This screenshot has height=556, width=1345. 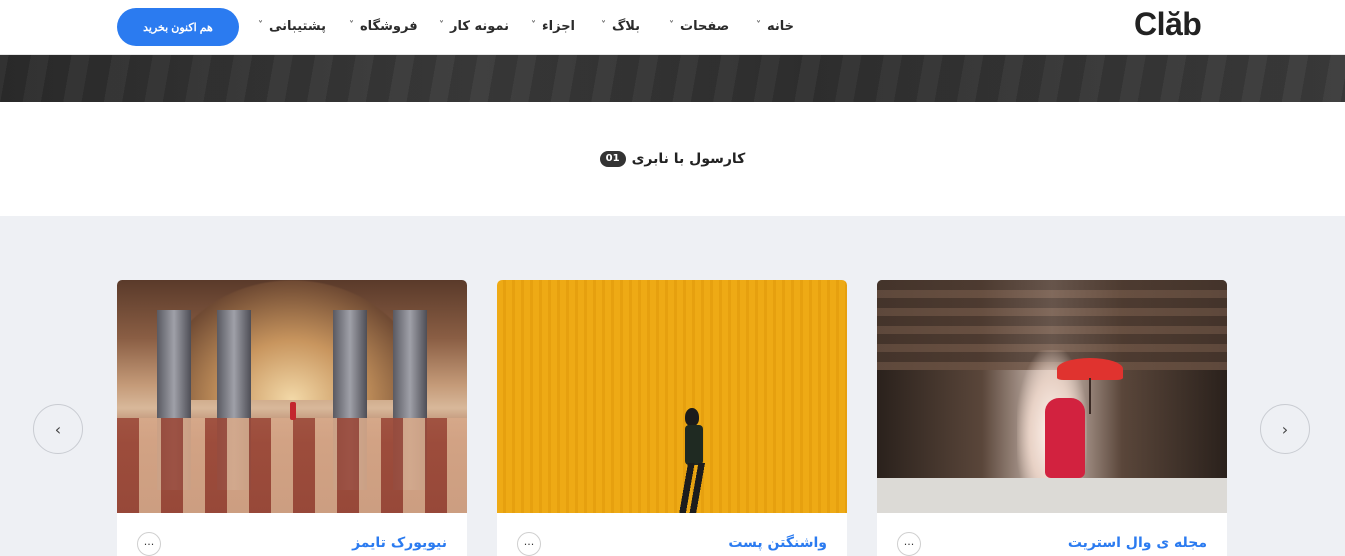 I want to click on nav-item-label: اجزاء, so click(x=559, y=26).